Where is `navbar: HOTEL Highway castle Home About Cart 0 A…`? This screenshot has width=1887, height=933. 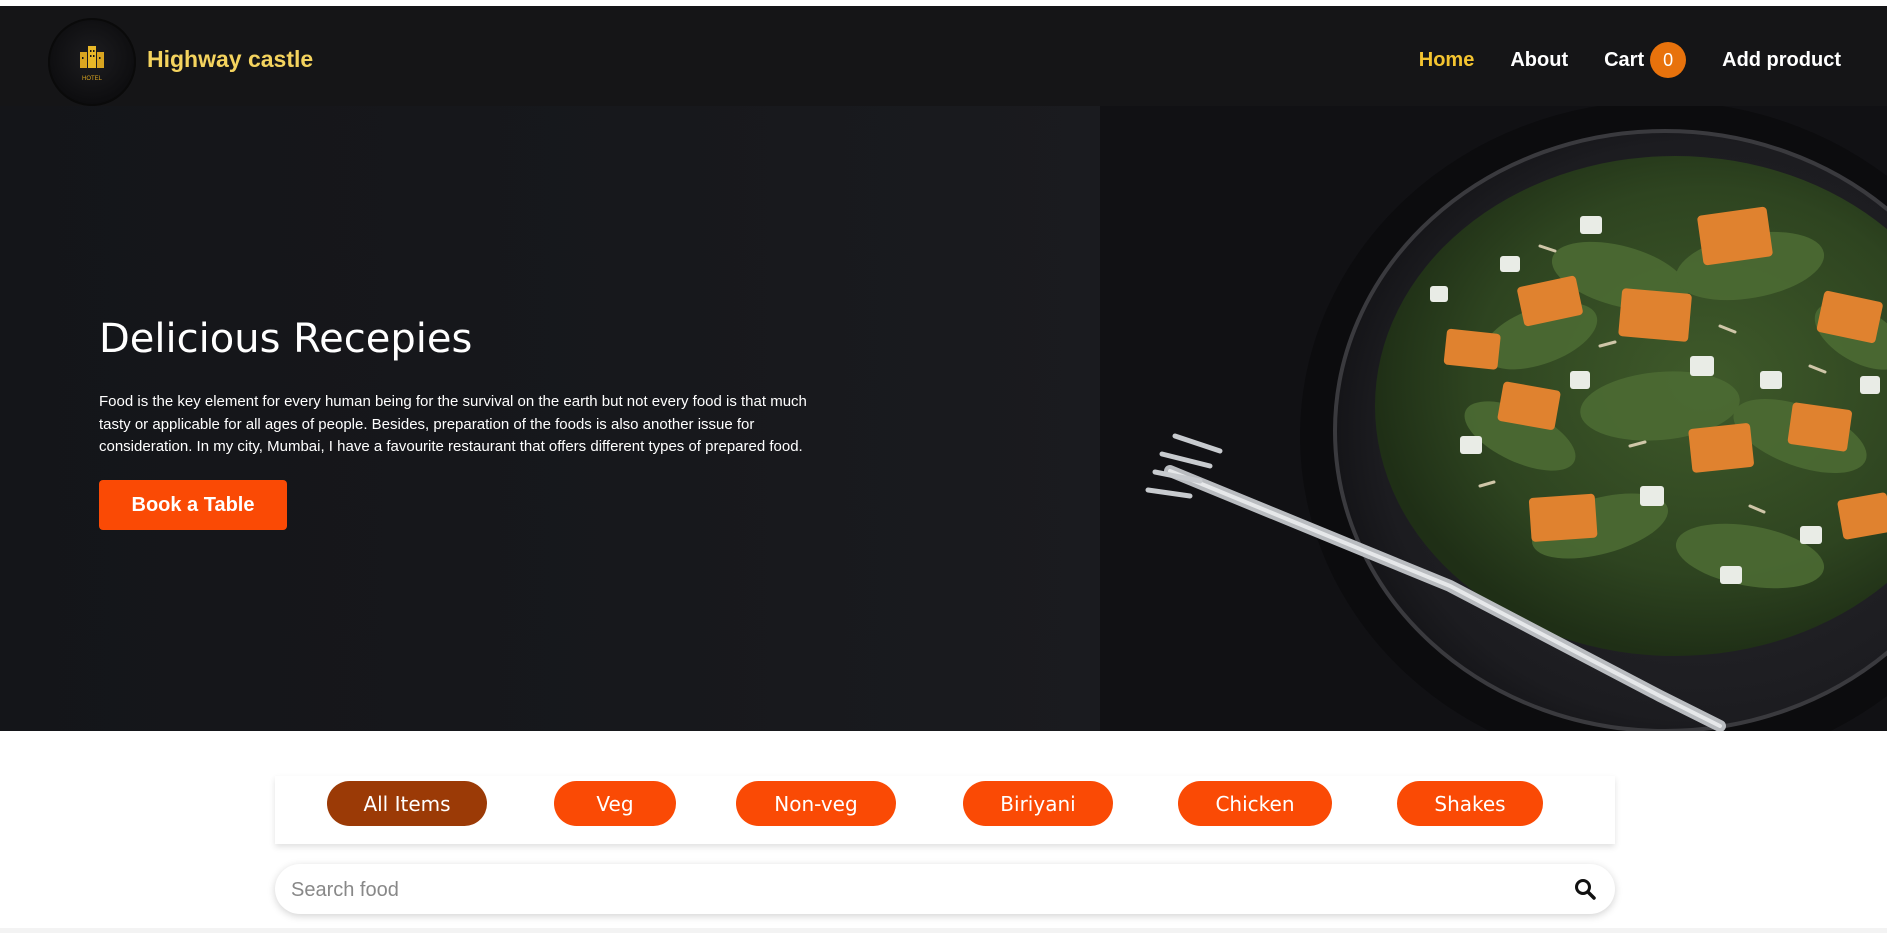 navbar: HOTEL Highway castle Home About Cart 0 A… is located at coordinates (943, 56).